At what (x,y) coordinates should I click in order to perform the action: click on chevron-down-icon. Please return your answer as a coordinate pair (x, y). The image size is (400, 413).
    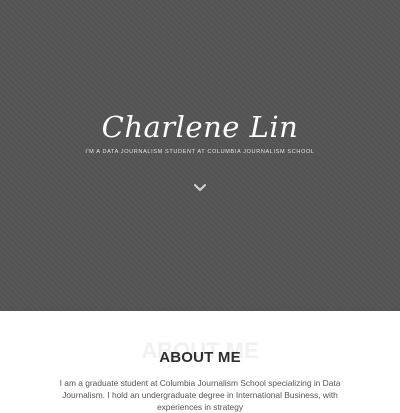
    Looking at the image, I should click on (200, 187).